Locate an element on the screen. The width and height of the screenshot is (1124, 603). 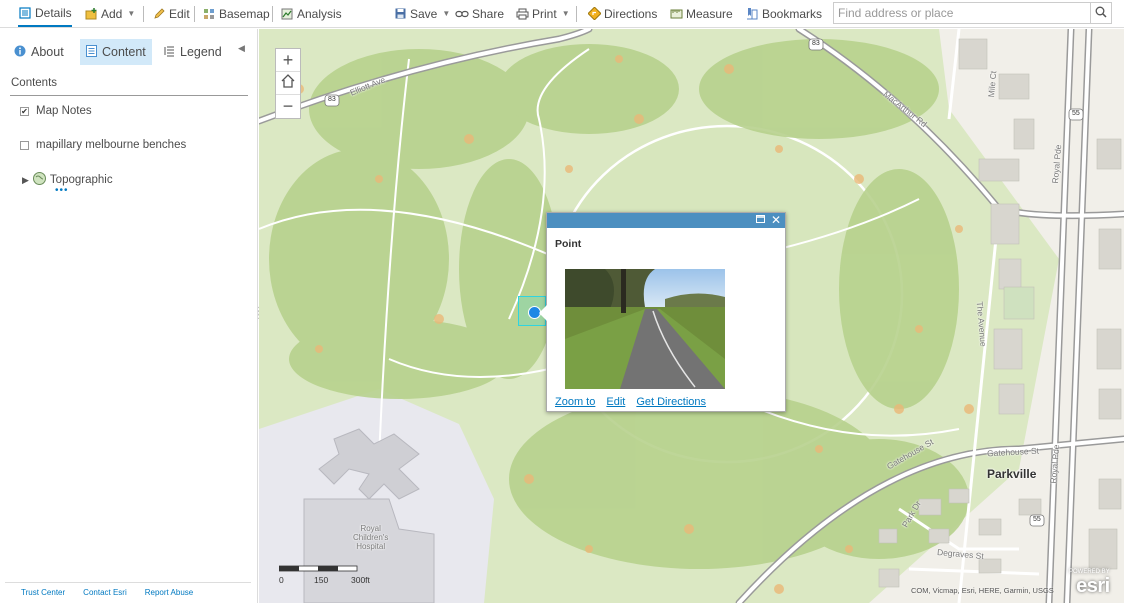
directions-icon is located at coordinates (594, 14).